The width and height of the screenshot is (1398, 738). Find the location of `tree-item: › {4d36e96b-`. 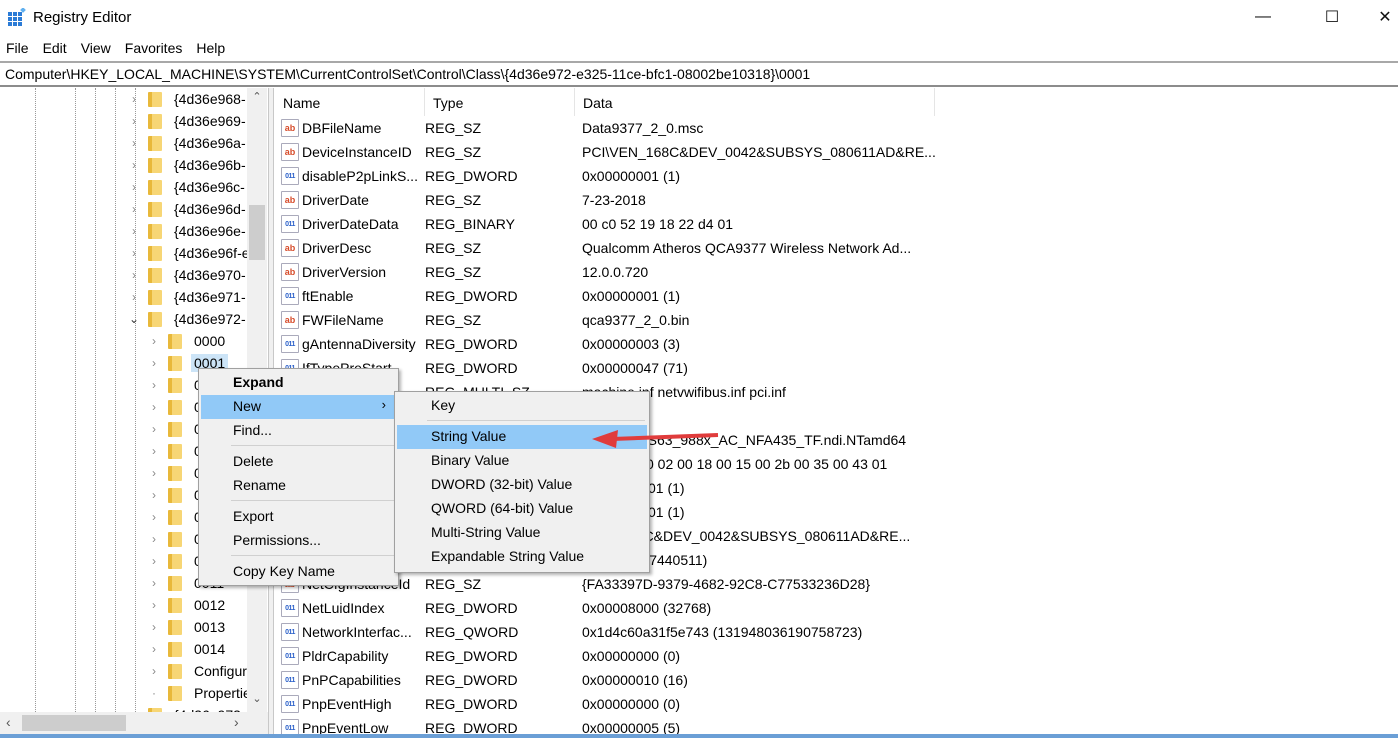

tree-item: › {4d36e96b- is located at coordinates (187, 165).